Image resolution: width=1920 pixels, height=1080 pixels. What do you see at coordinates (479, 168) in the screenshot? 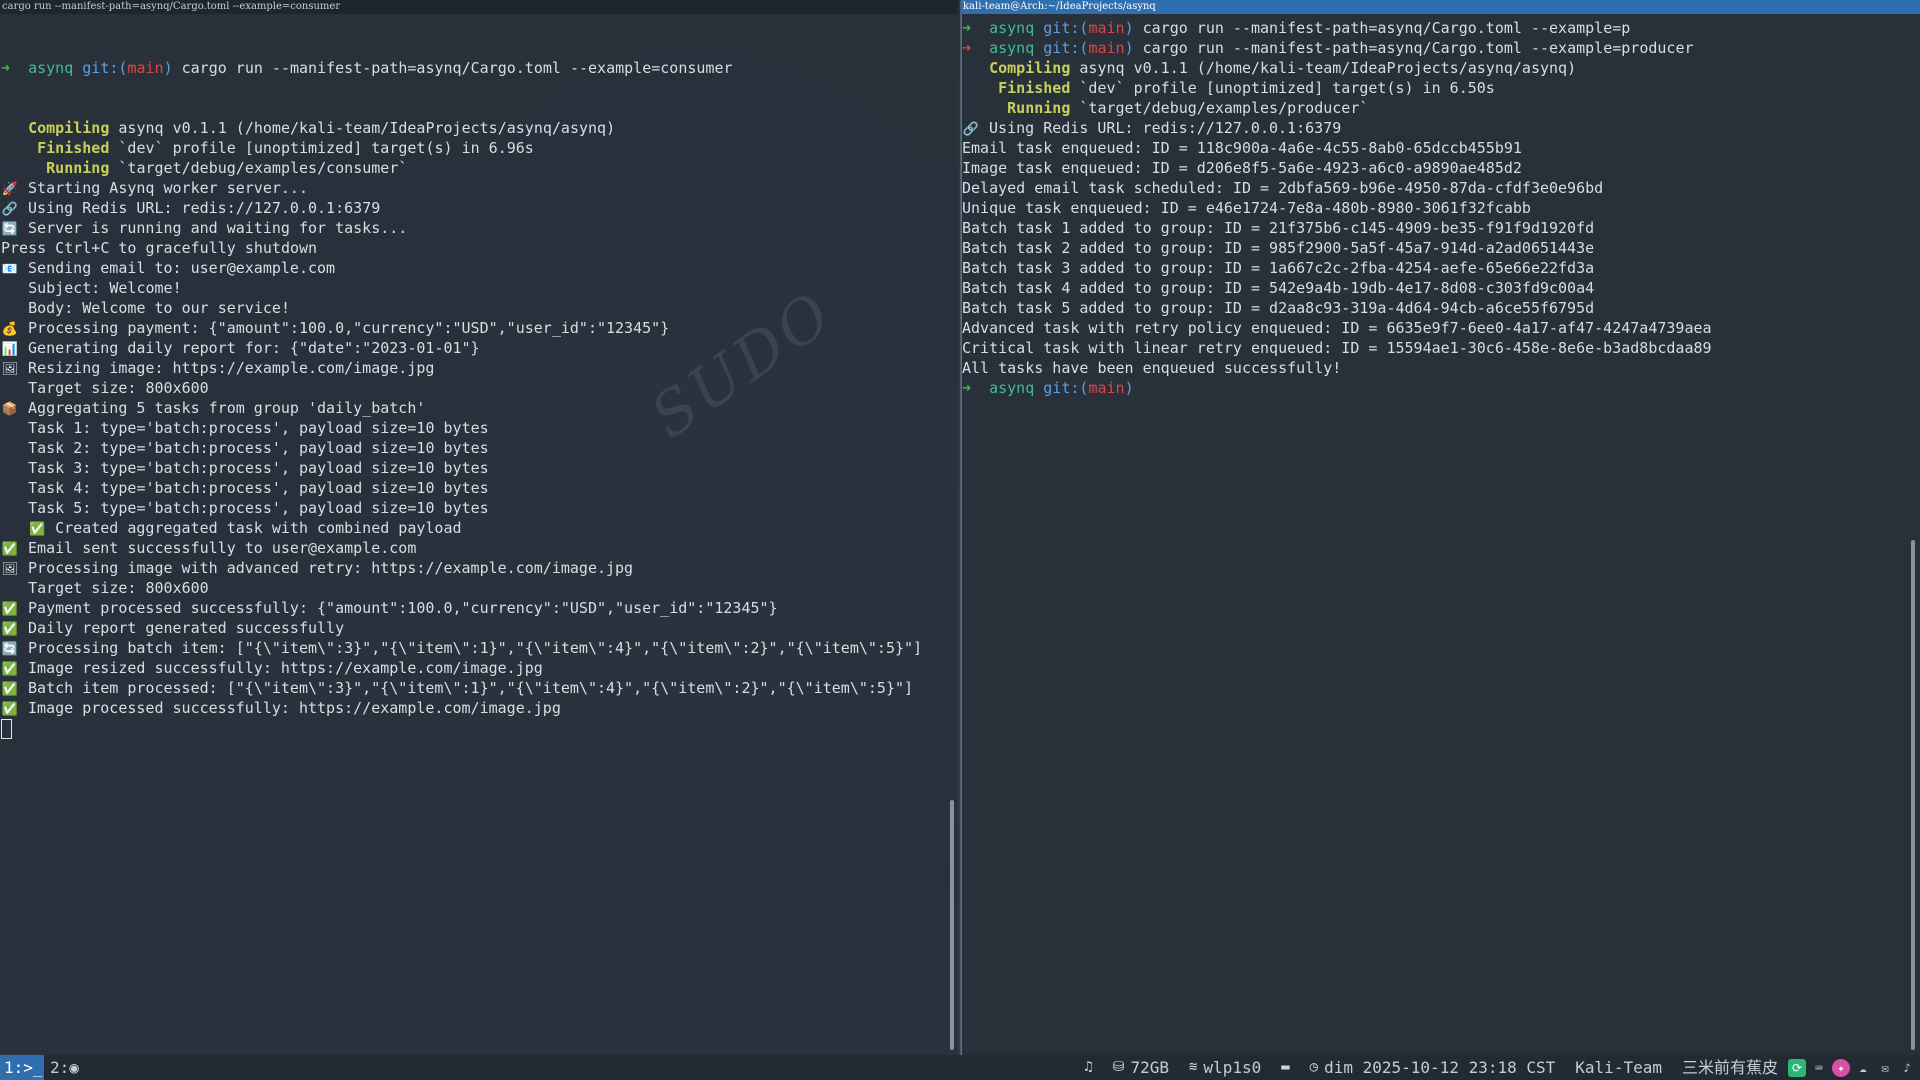
I see `output-line: Running `target/debug/examples/consumer`` at bounding box center [479, 168].